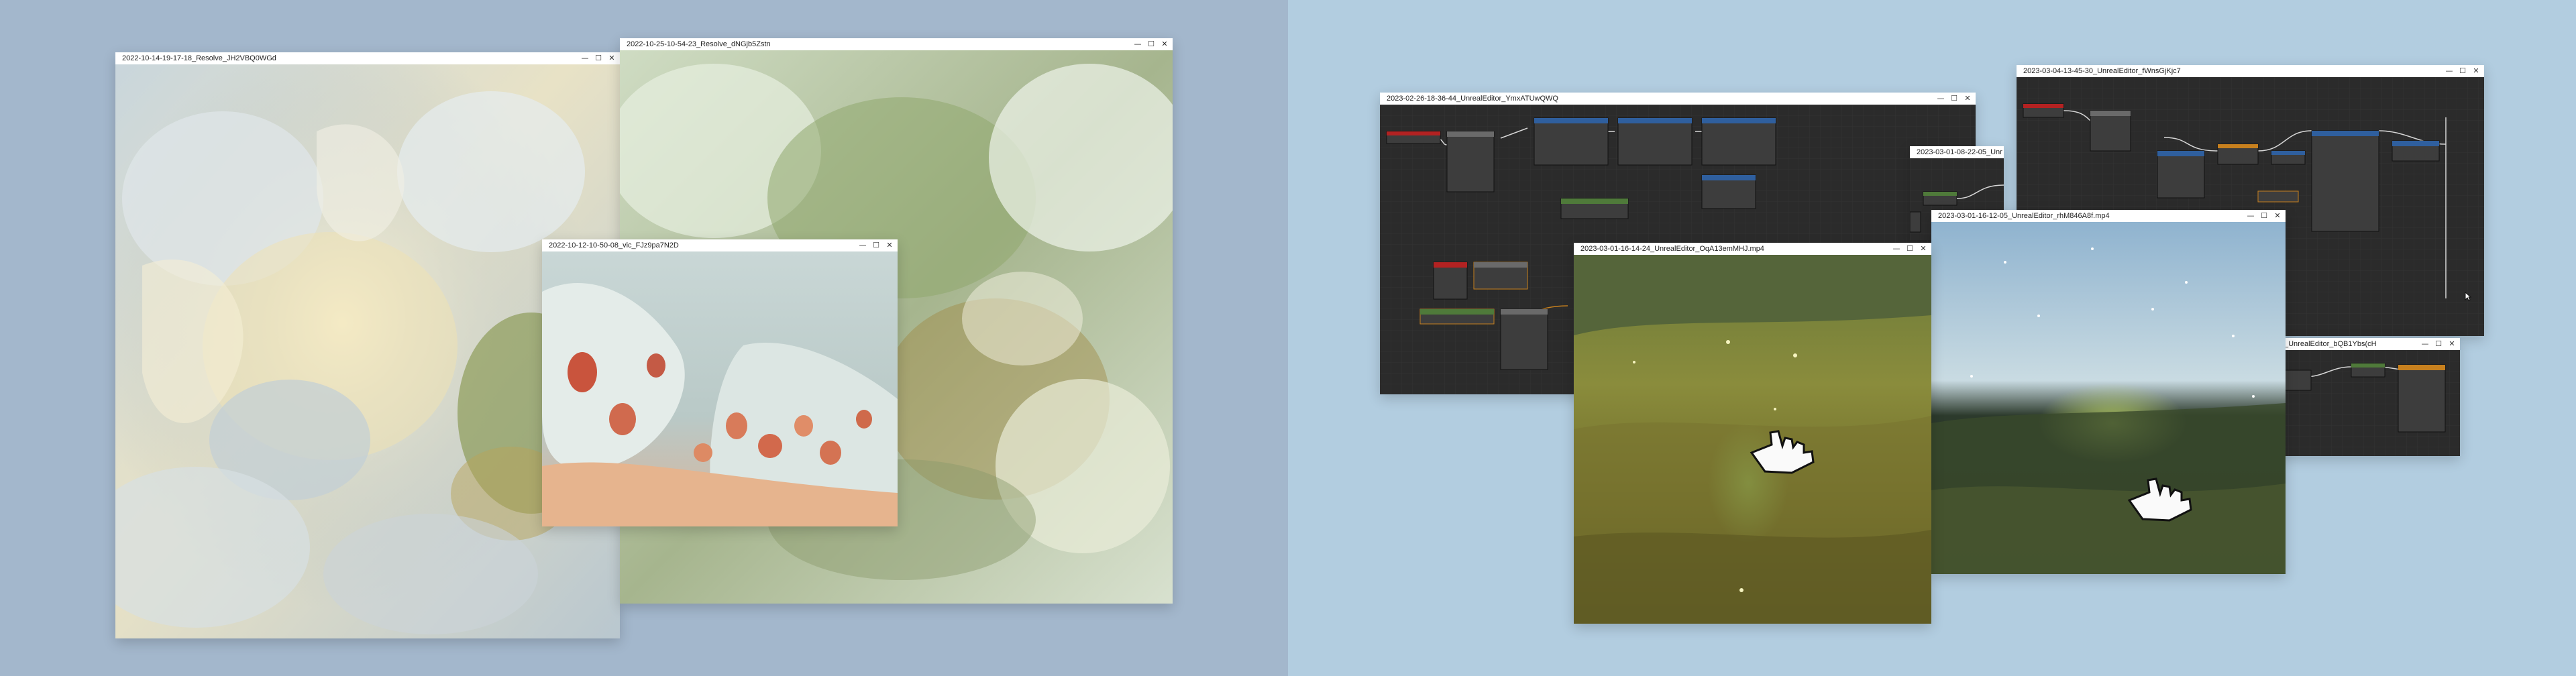 The image size is (2576, 676). I want to click on window-title: 2022-10-14-19-17-18_Resolve_JH2VBQ0WGd, so click(199, 58).